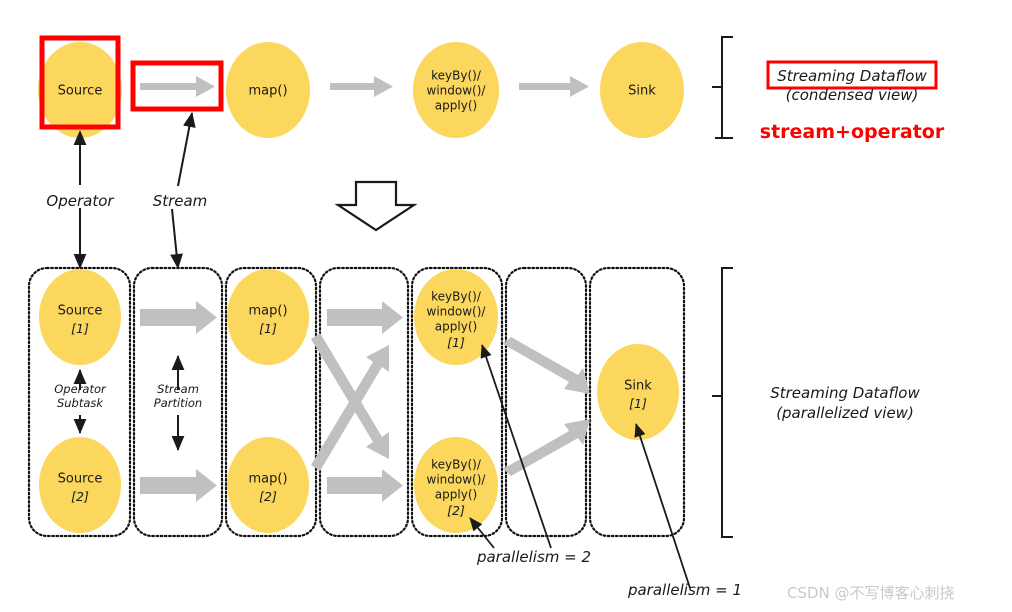  What do you see at coordinates (852, 132) in the screenshot?
I see `stream-operator-note: stream+operator` at bounding box center [852, 132].